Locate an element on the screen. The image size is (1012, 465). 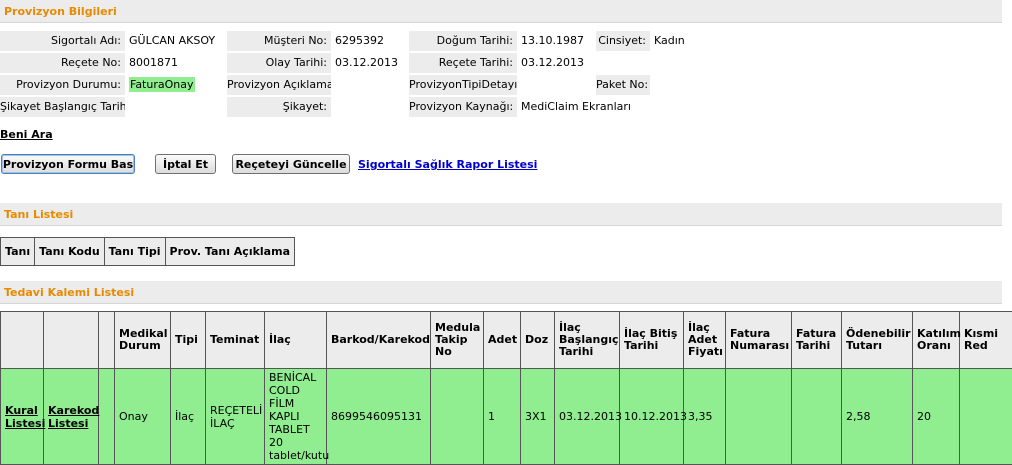
tani-header-title: Tanı Listesi is located at coordinates (38, 214).